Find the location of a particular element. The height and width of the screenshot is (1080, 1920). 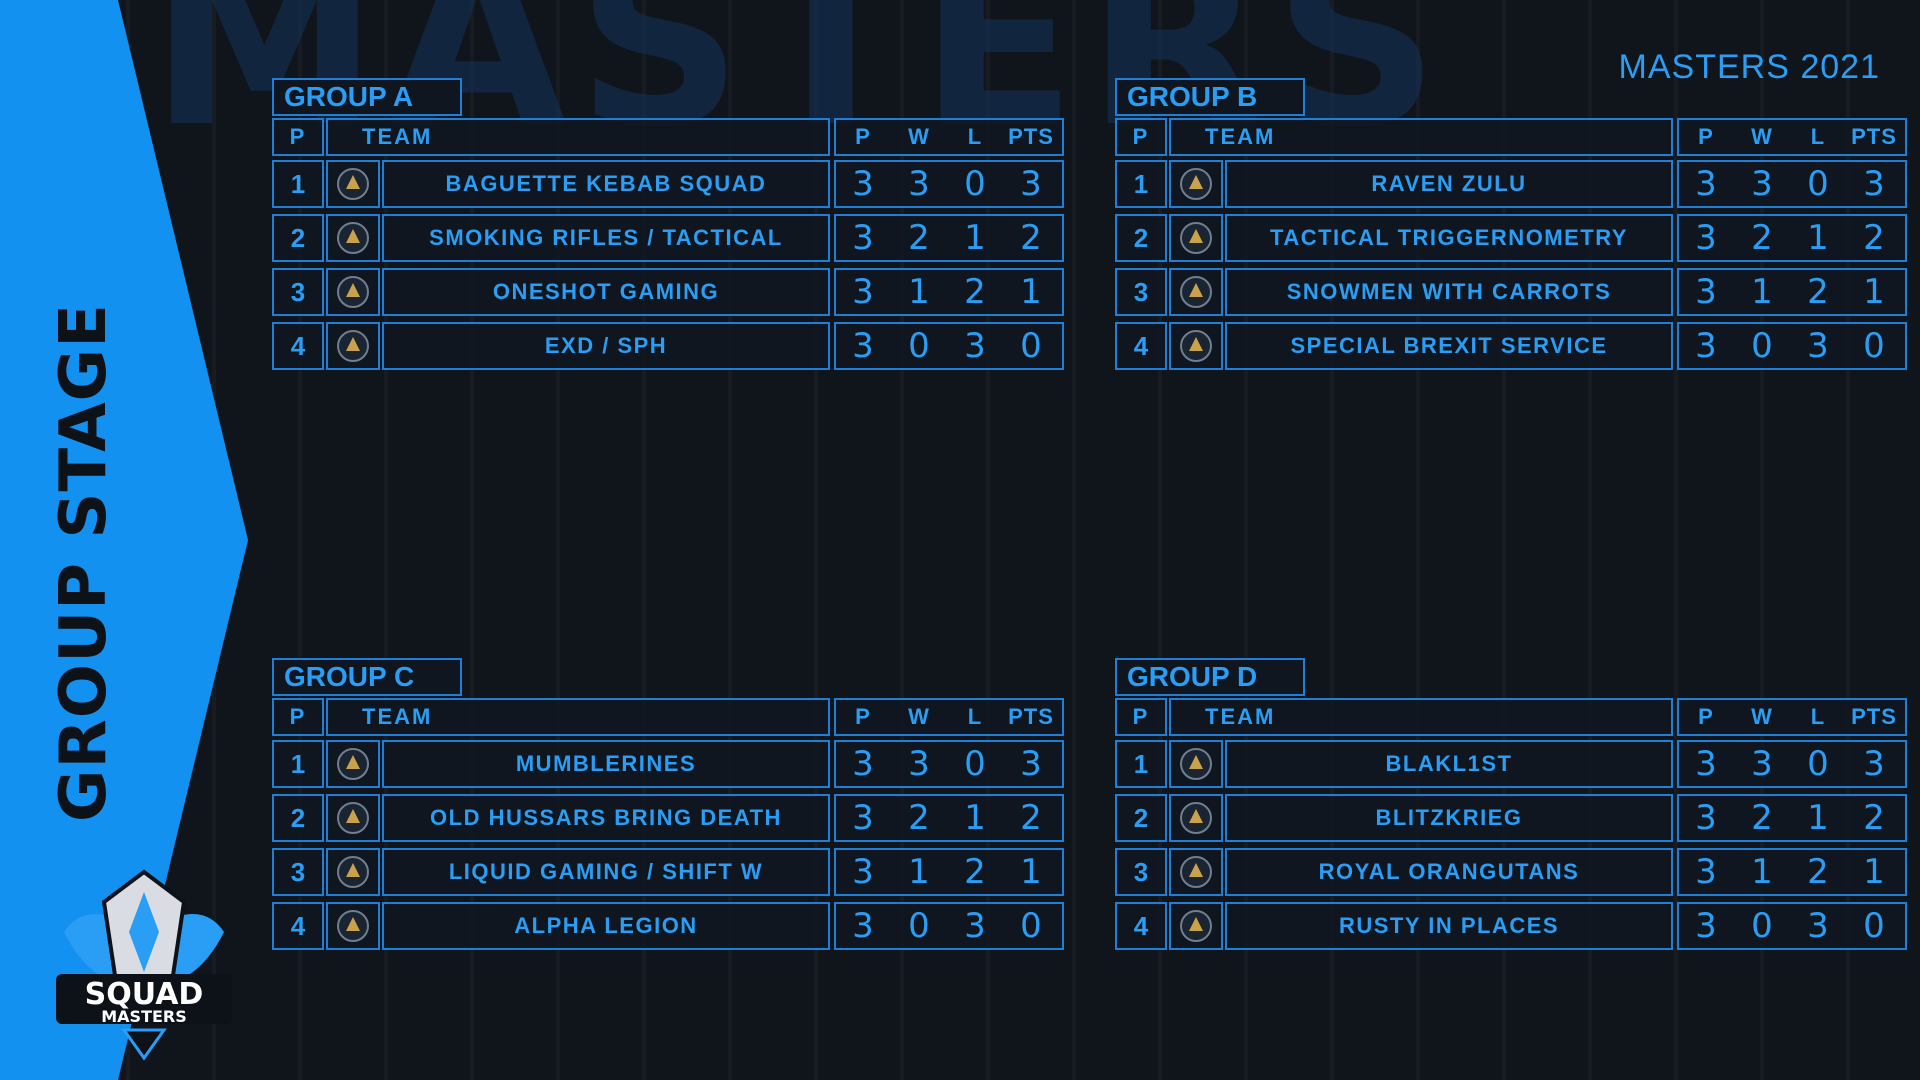

team-stats: 3212 is located at coordinates (1792, 238).